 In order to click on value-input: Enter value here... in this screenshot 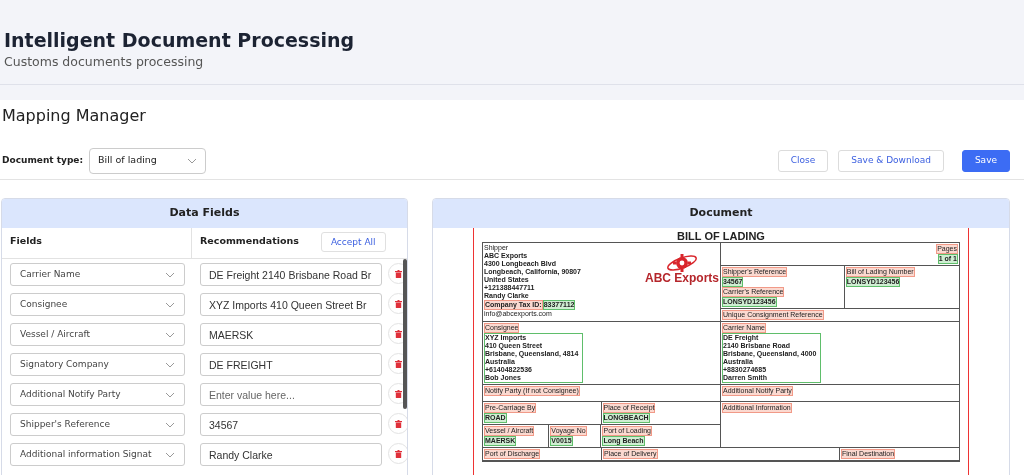, I will do `click(291, 394)`.